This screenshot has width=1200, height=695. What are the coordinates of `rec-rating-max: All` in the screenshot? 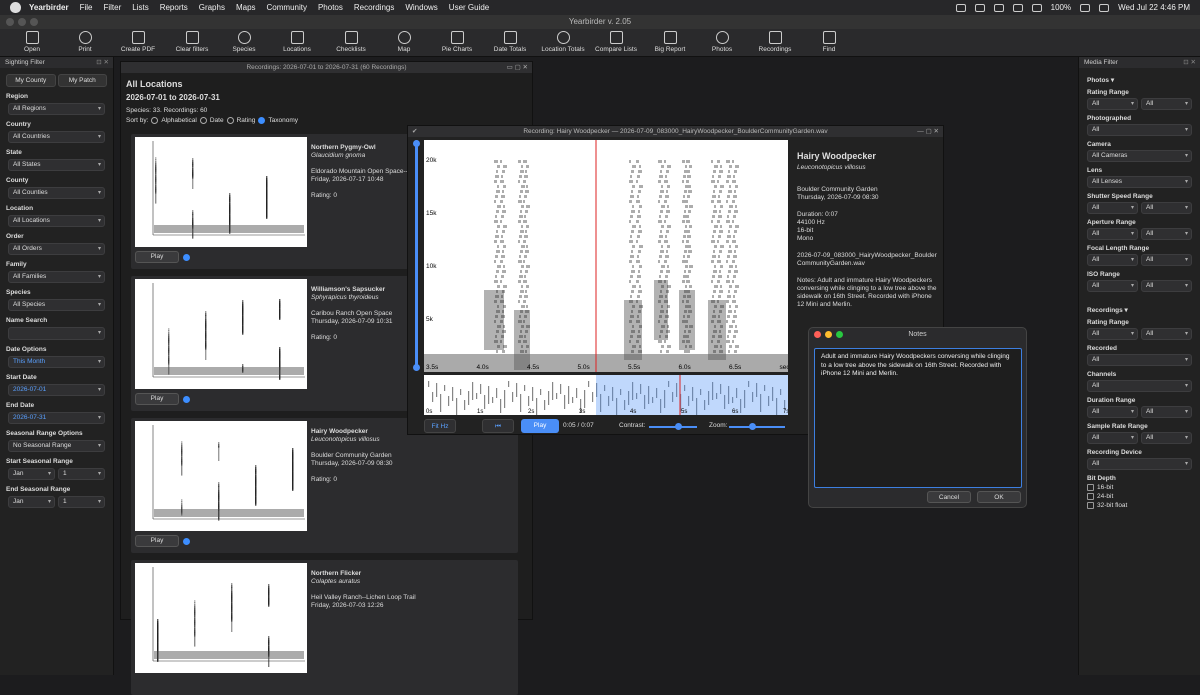 It's located at (1166, 334).